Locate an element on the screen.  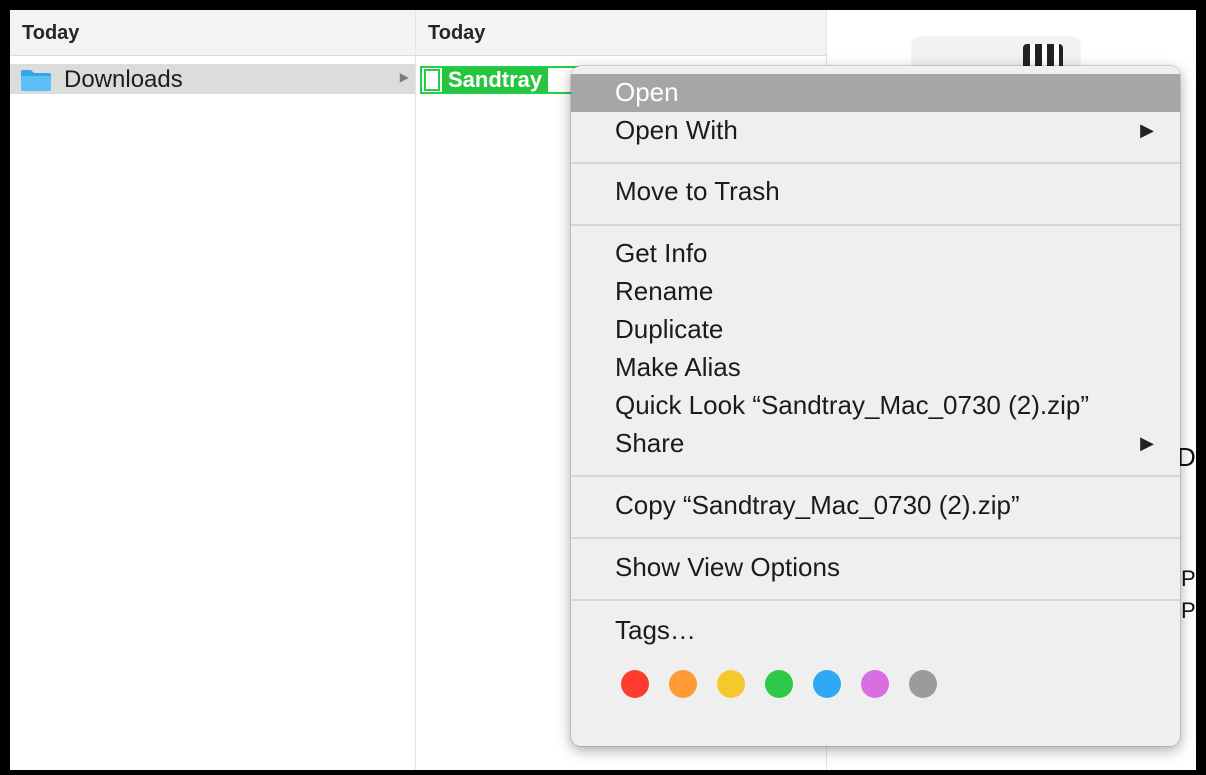
menu-item-share: Share ▶ is located at coordinates (875, 444).